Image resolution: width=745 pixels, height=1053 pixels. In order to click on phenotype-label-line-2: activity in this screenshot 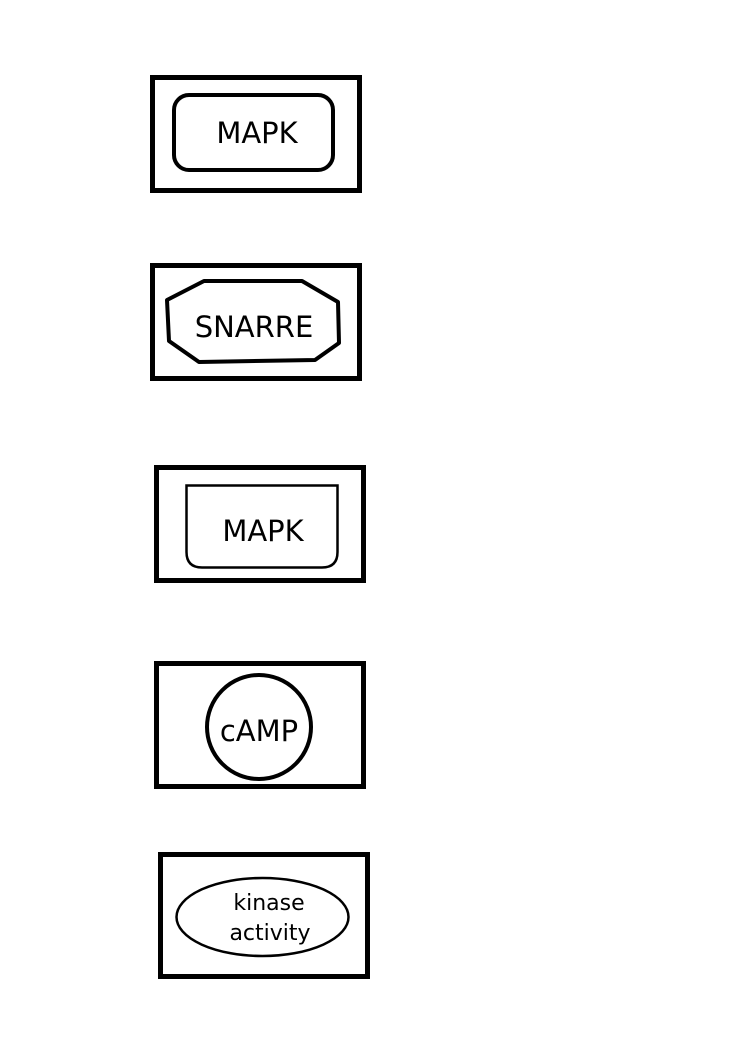, I will do `click(269, 933)`.